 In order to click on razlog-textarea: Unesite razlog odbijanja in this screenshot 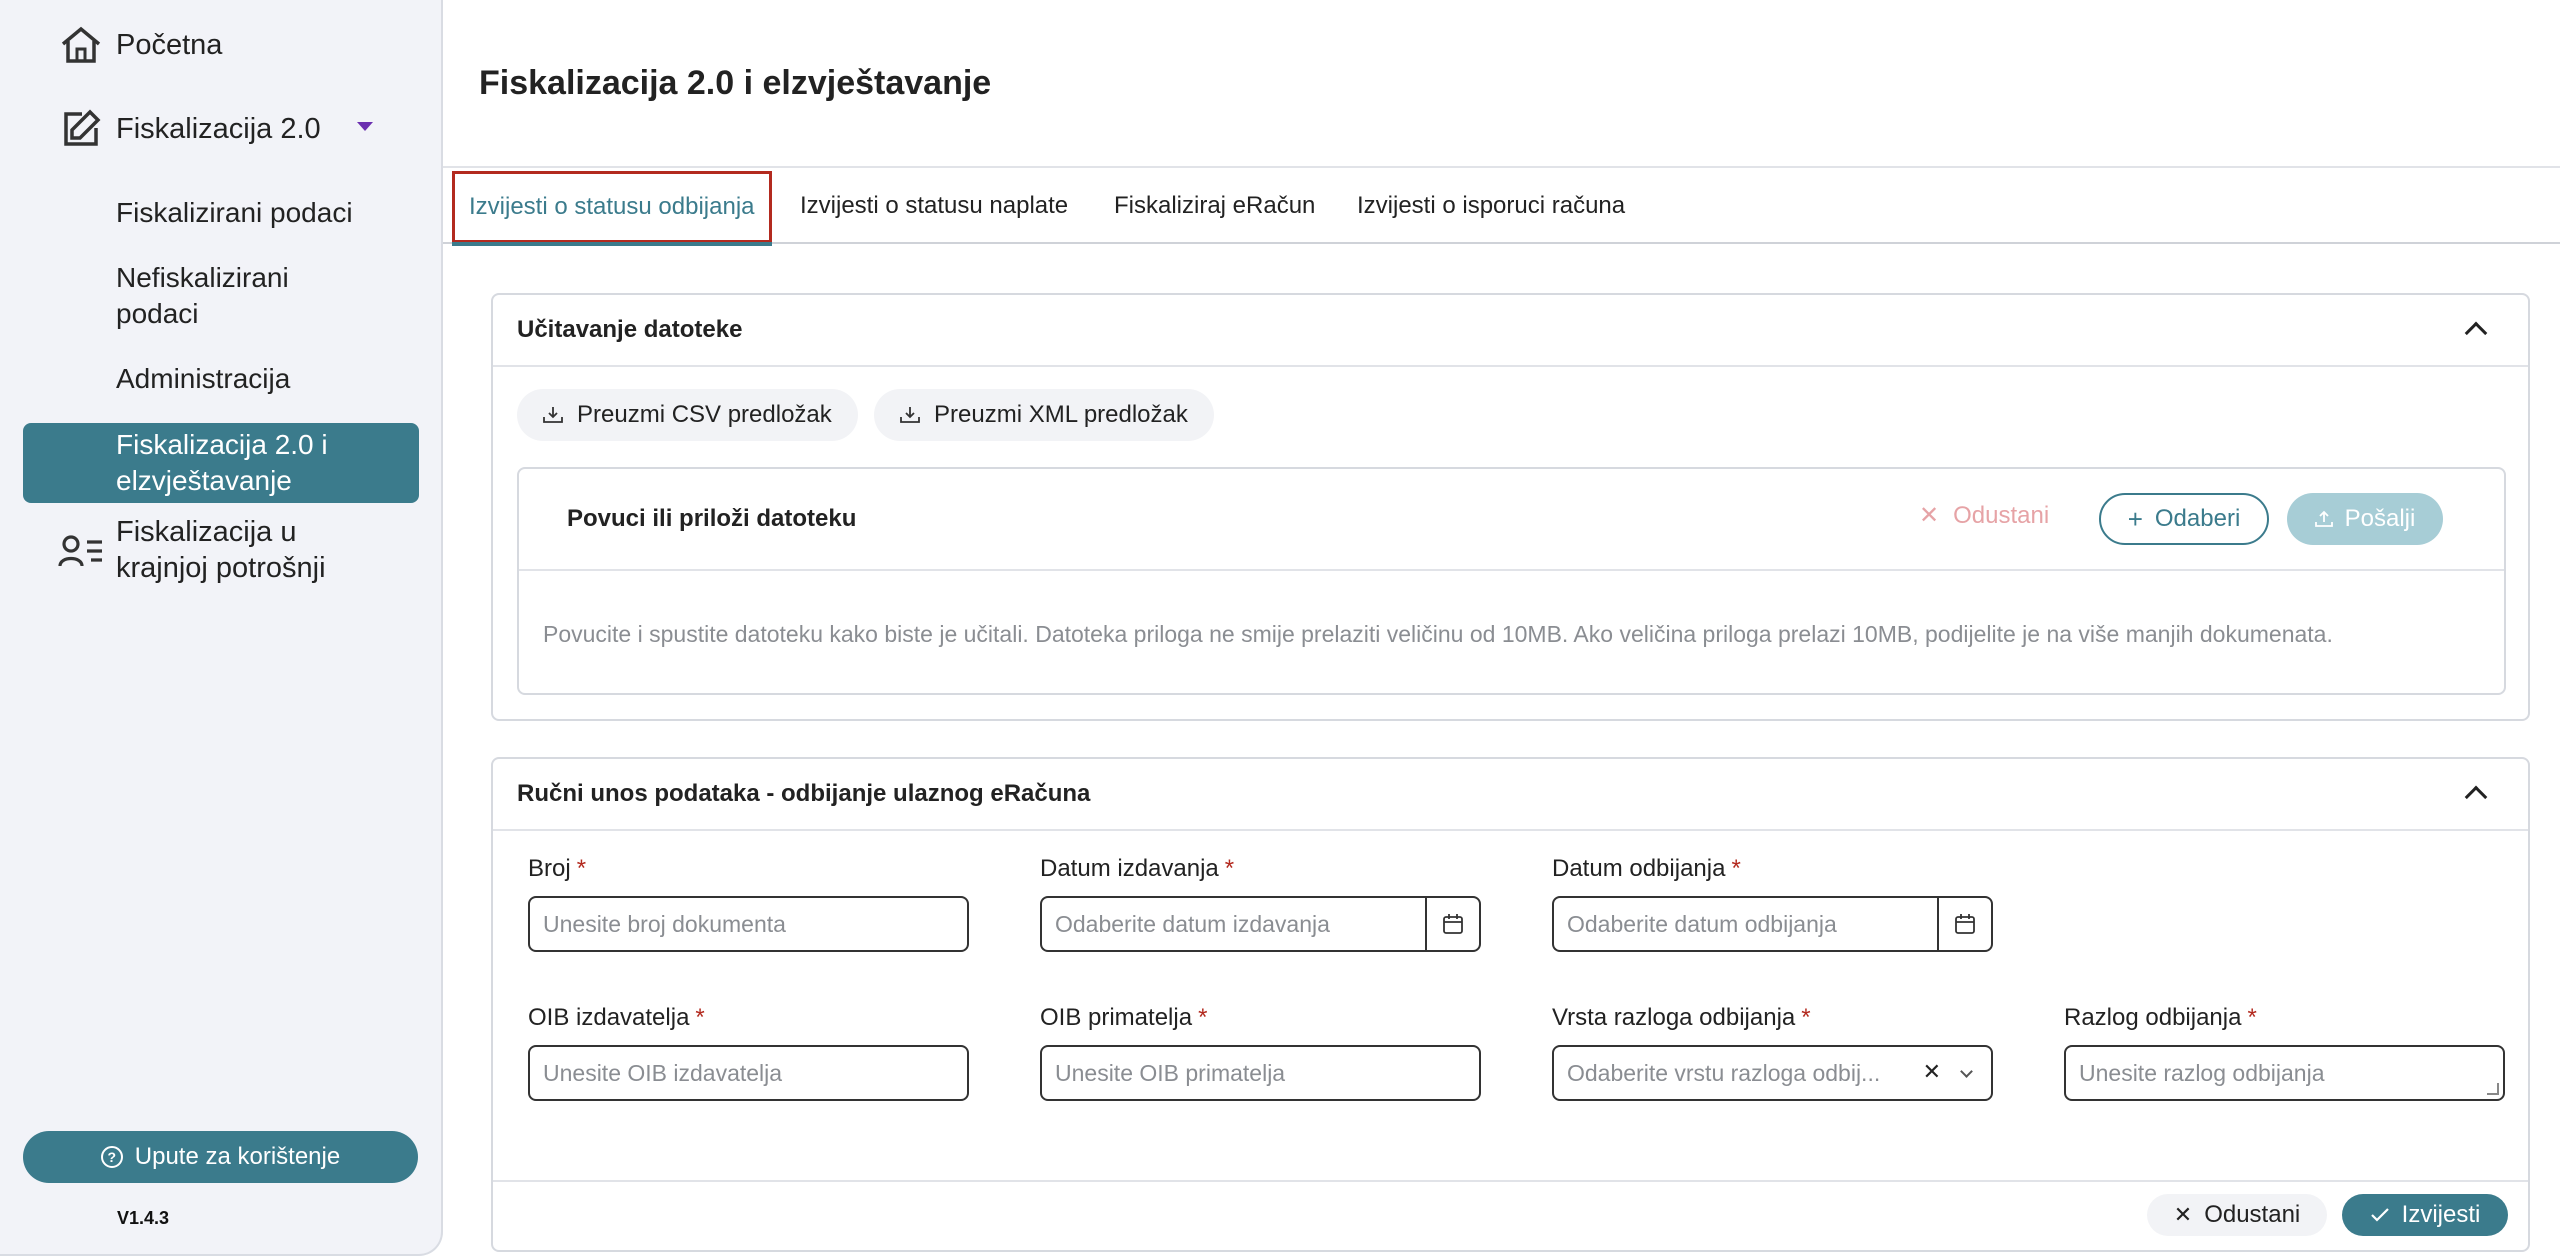, I will do `click(2284, 1073)`.